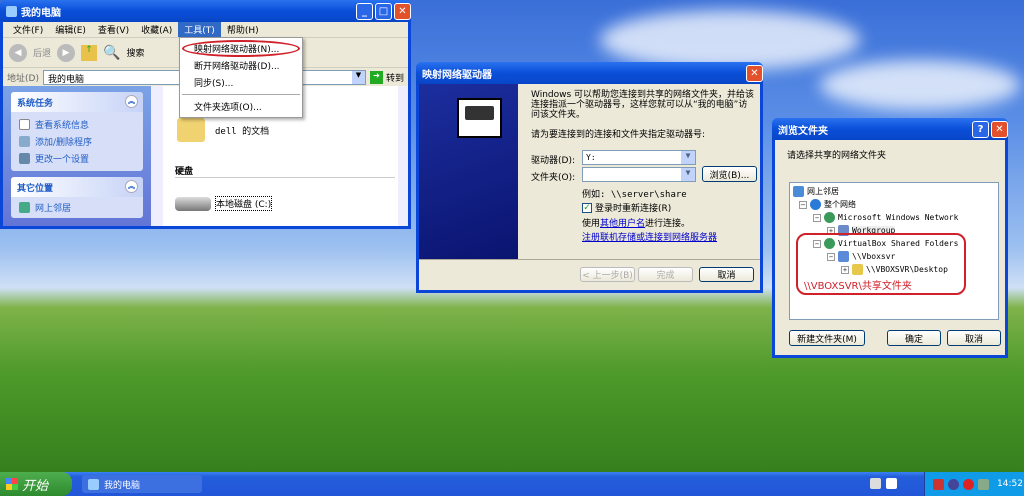 This screenshot has height=496, width=1024. I want to click on other-user-text: 使用其他用户名进行连接。, so click(636, 224).